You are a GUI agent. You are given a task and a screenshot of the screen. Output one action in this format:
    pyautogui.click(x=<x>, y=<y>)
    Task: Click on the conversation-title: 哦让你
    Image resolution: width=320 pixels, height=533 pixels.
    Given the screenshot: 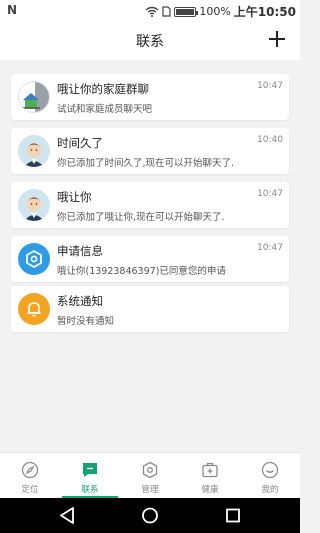 What is the action you would take?
    pyautogui.click(x=74, y=197)
    